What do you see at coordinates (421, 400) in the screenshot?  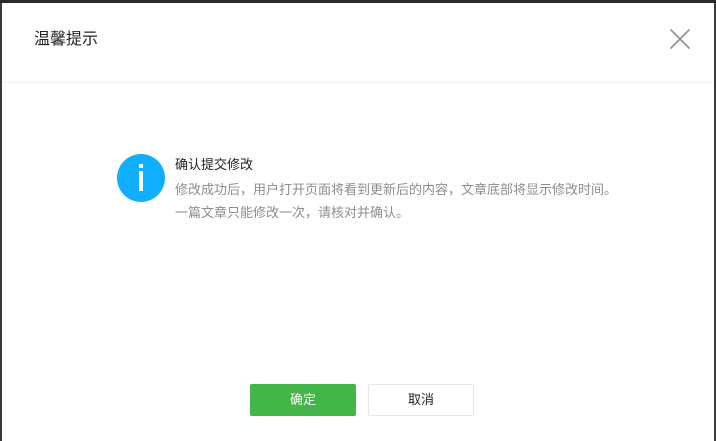 I see `cancel-button: 取消` at bounding box center [421, 400].